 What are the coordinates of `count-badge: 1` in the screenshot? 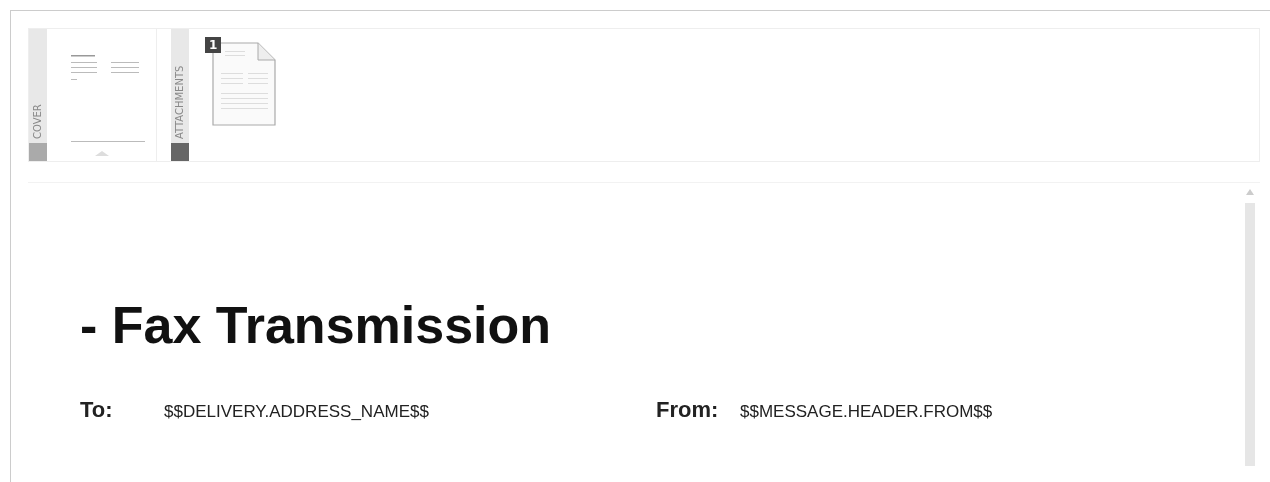 It's located at (213, 45).